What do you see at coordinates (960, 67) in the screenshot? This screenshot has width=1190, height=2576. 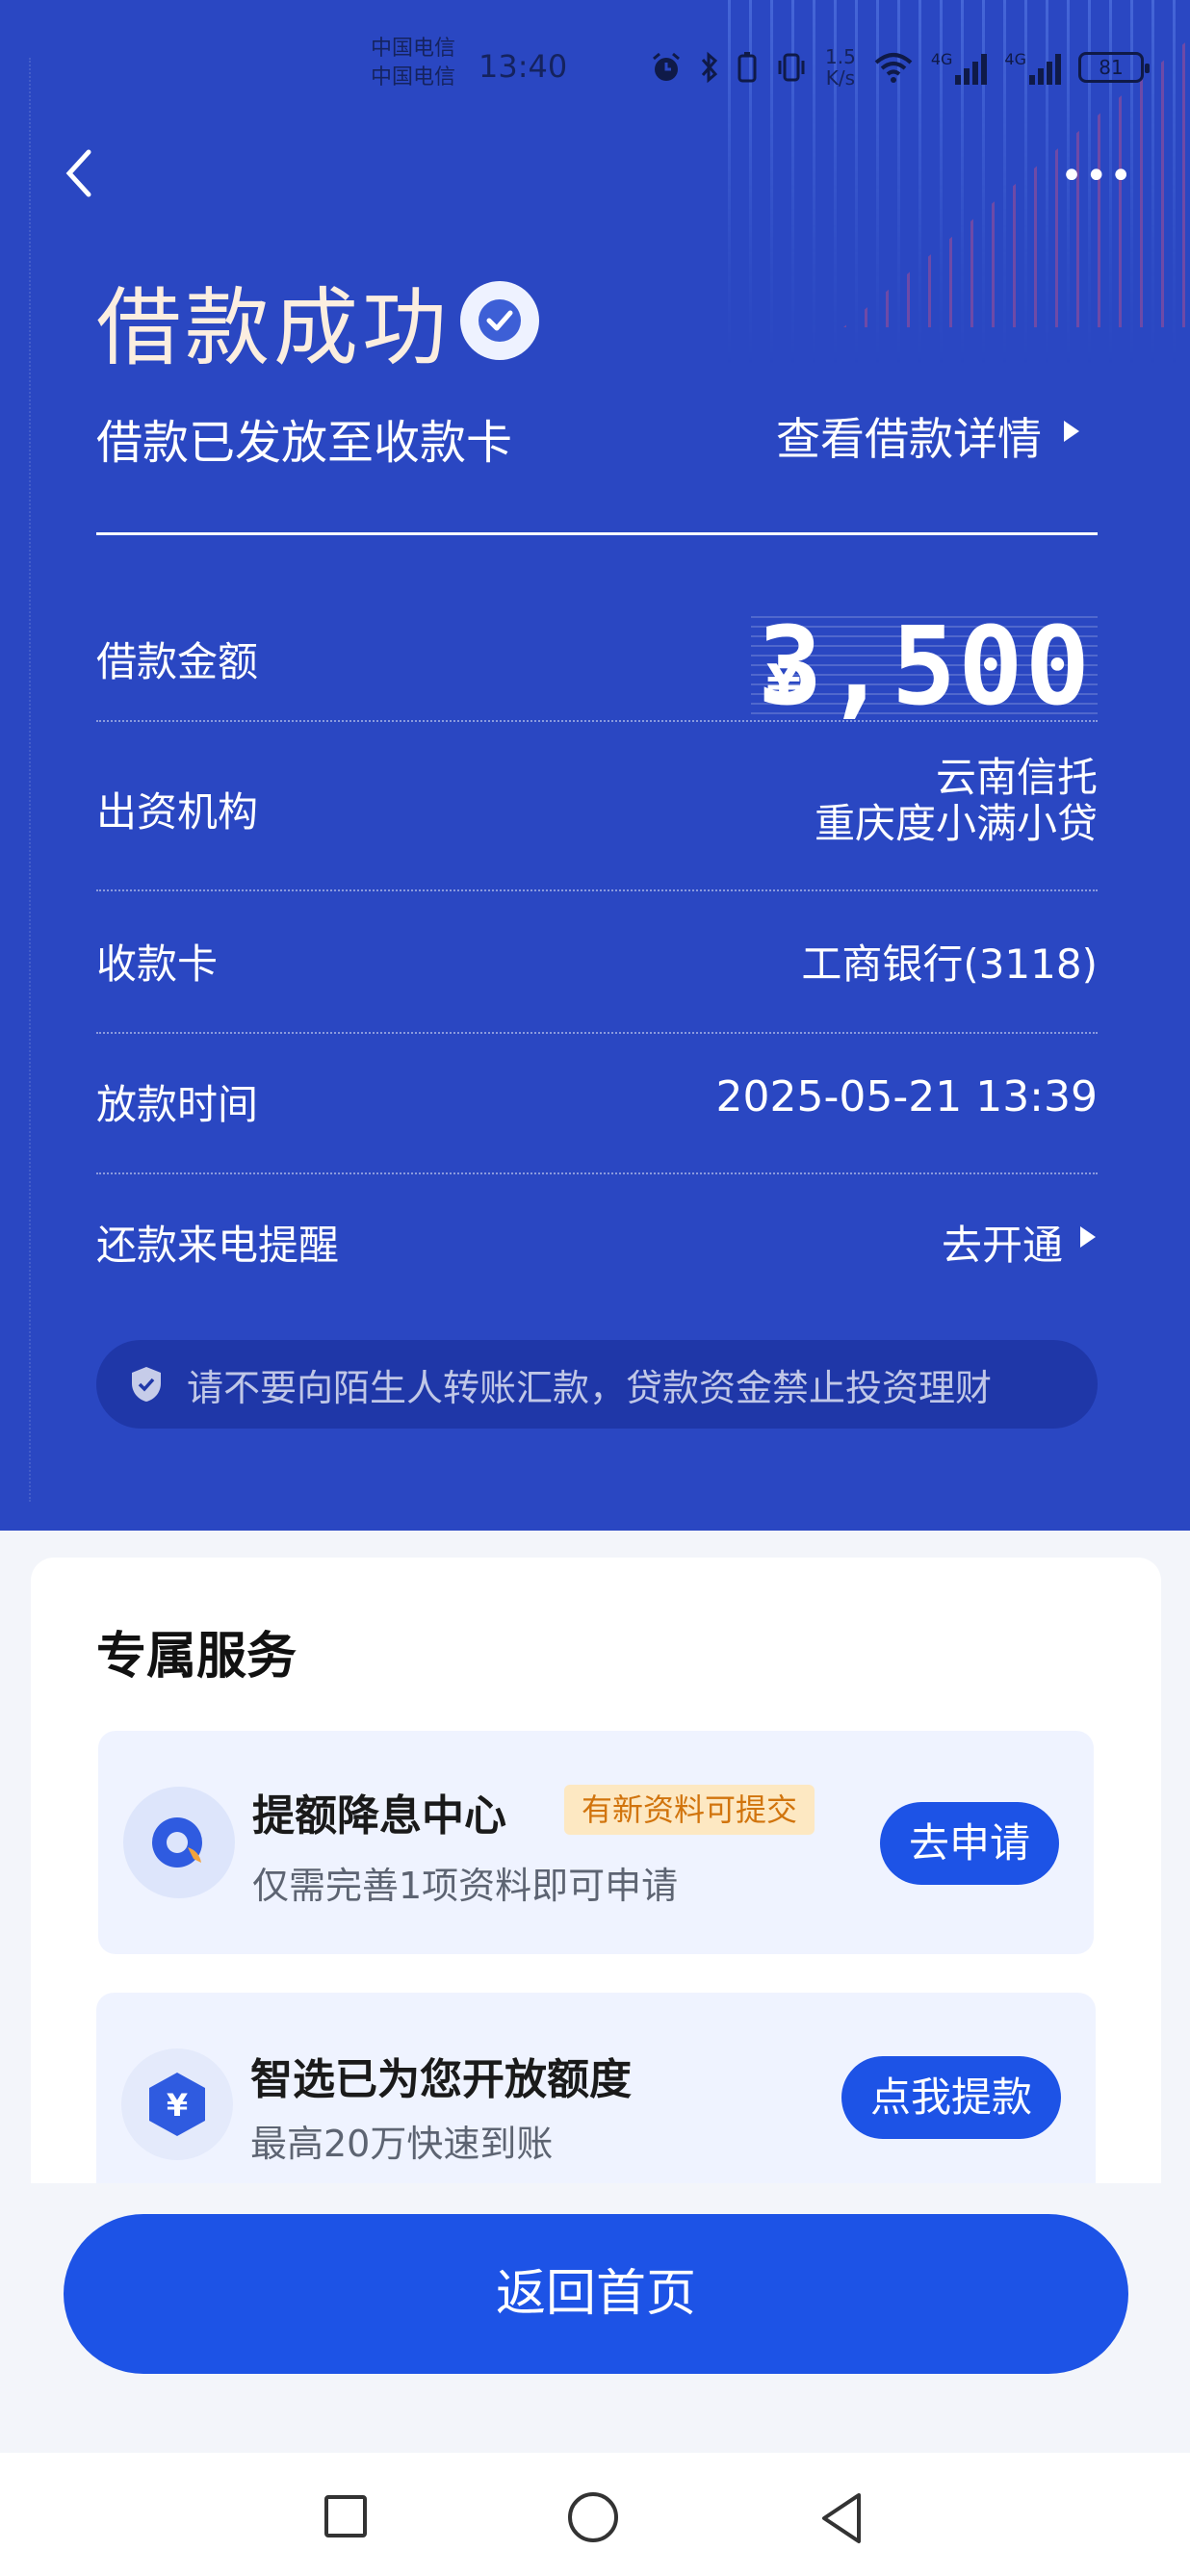 I see `signal-1-icon: 4G` at bounding box center [960, 67].